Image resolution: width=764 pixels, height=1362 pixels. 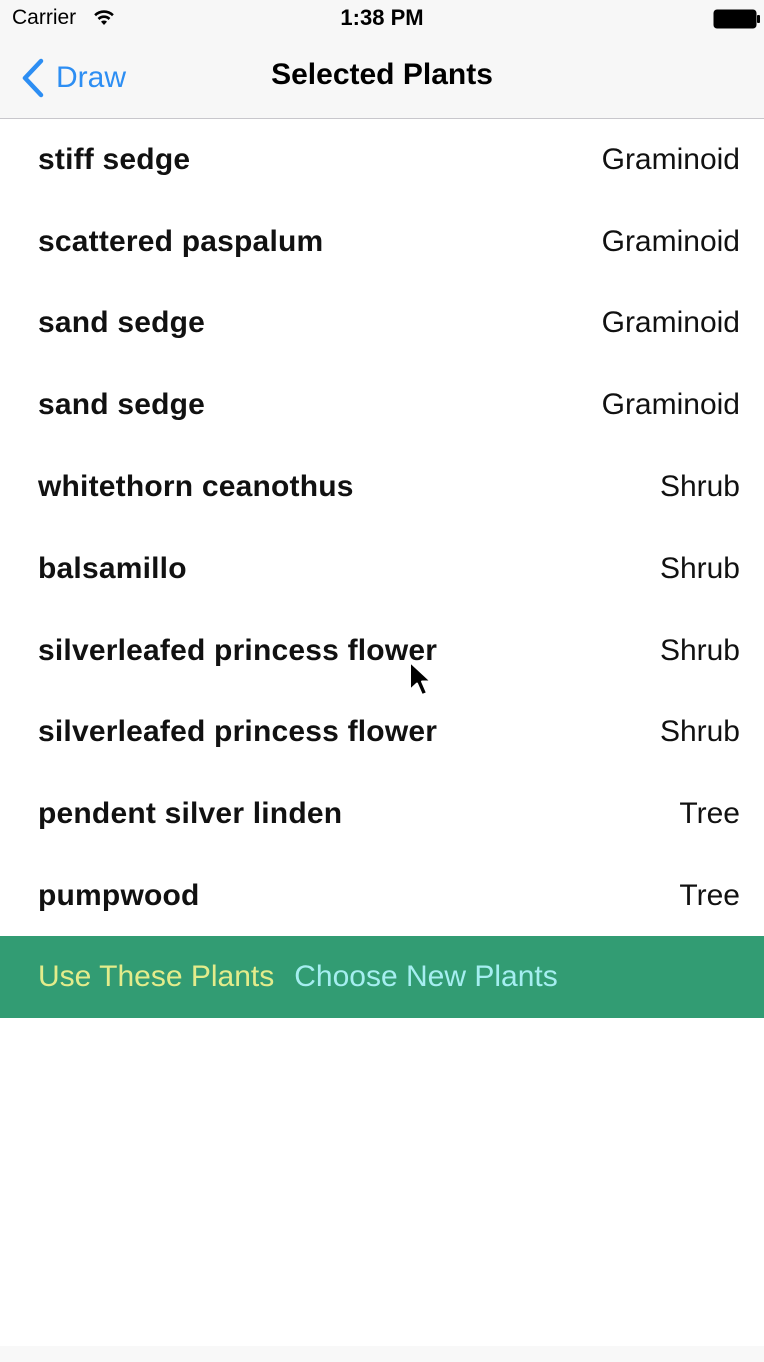 I want to click on plant-name: whitethorn ceanothus, so click(x=196, y=487).